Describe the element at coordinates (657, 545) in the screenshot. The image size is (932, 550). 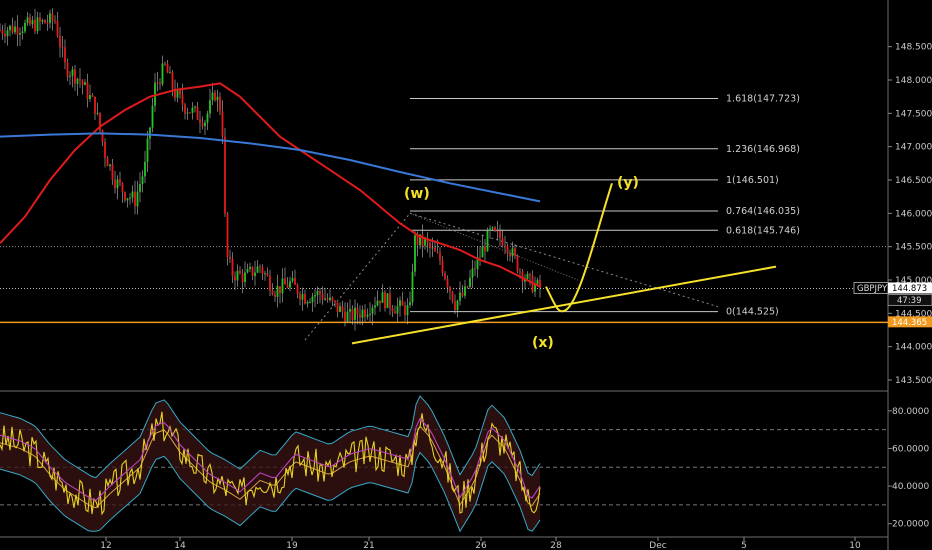
I see `time-tick-label: Dec` at that location.